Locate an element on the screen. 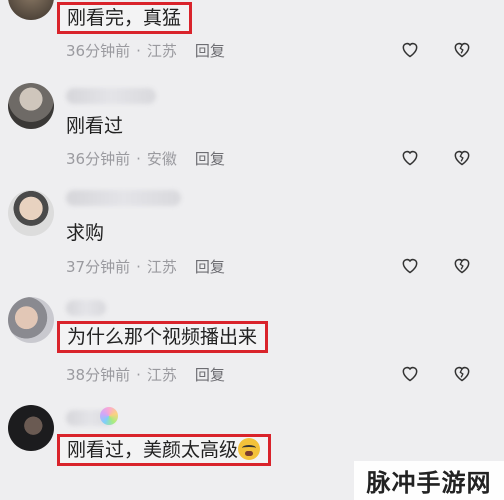  watermark: 脉冲手游网 is located at coordinates (429, 480).